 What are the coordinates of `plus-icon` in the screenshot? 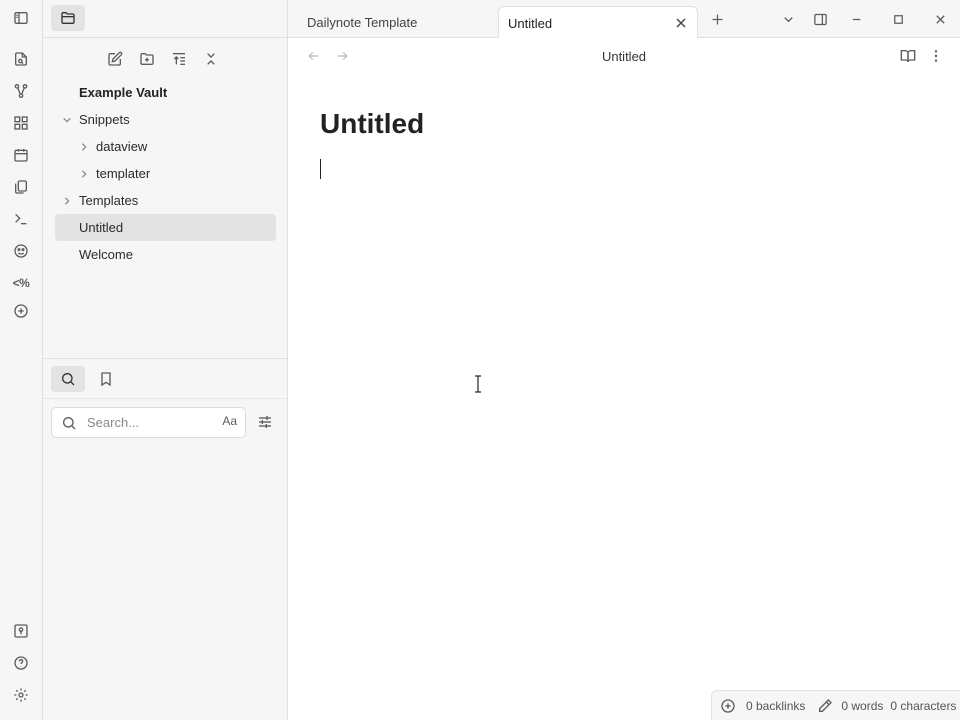 It's located at (717, 19).